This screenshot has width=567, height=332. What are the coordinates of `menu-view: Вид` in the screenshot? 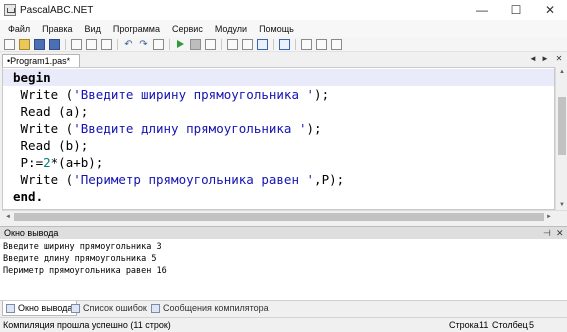 It's located at (93, 29).